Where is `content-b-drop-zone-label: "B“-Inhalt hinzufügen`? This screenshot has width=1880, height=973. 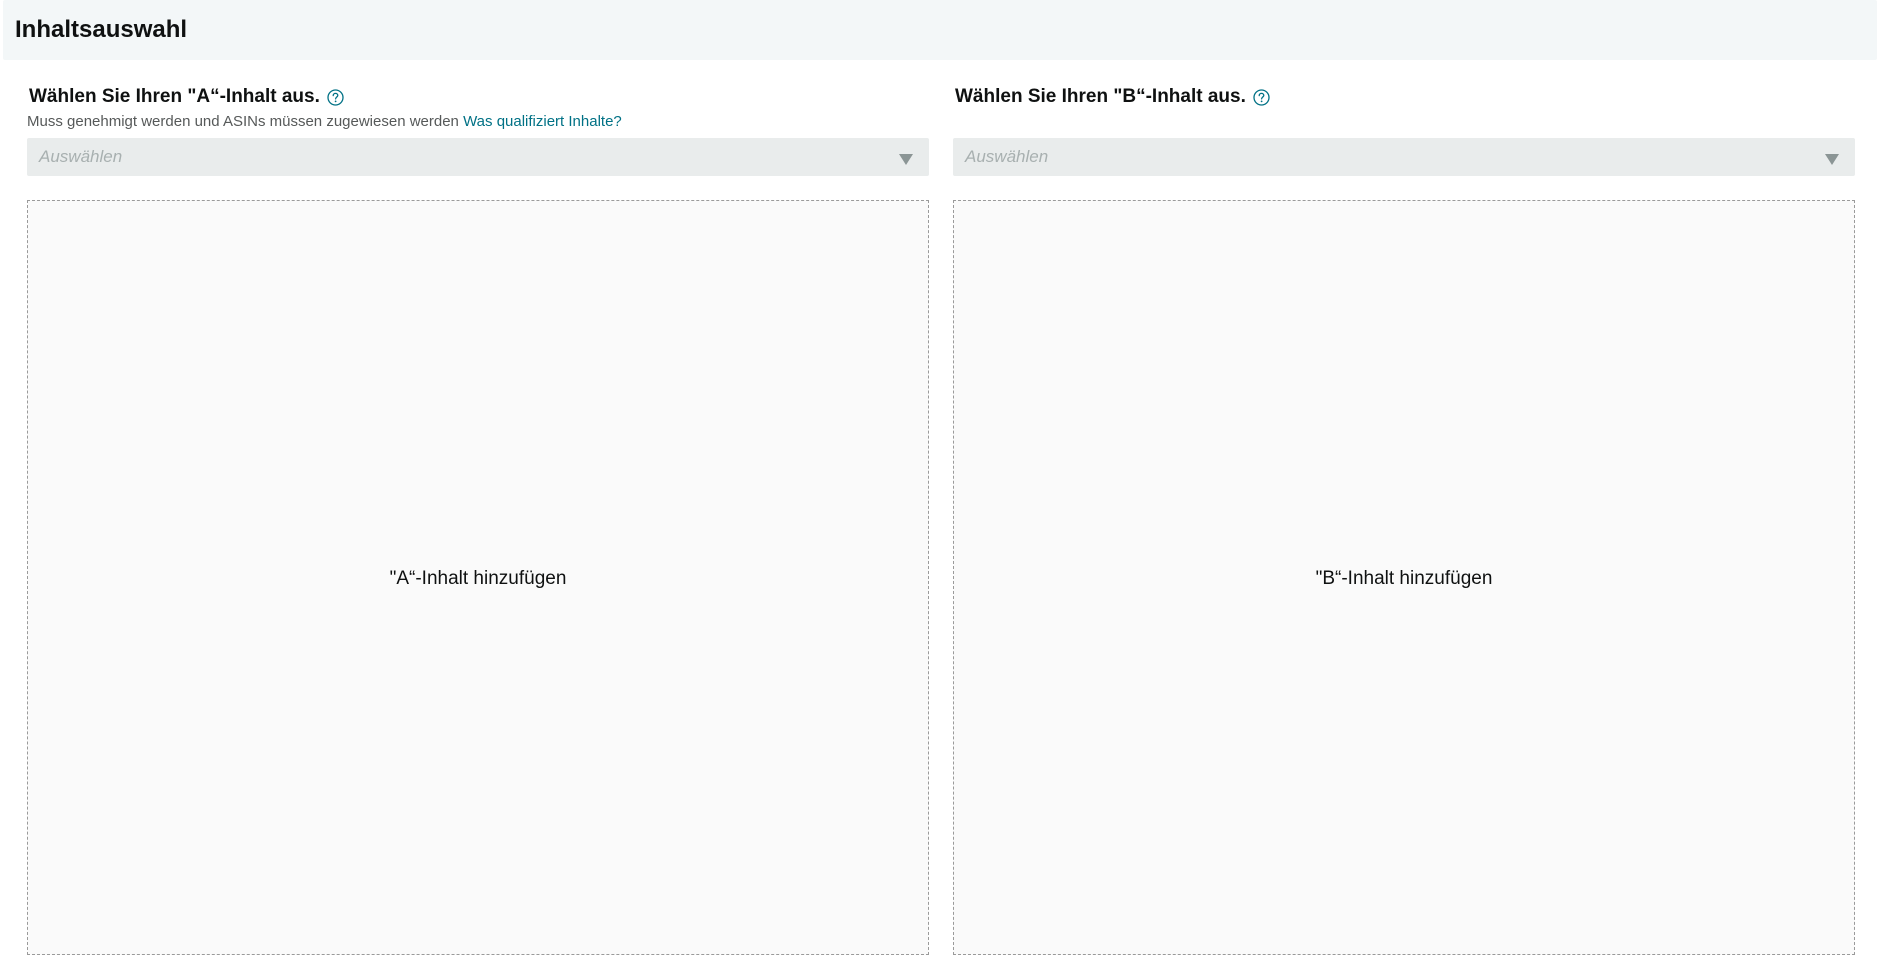
content-b-drop-zone-label: "B“-Inhalt hinzufügen is located at coordinates (1404, 578).